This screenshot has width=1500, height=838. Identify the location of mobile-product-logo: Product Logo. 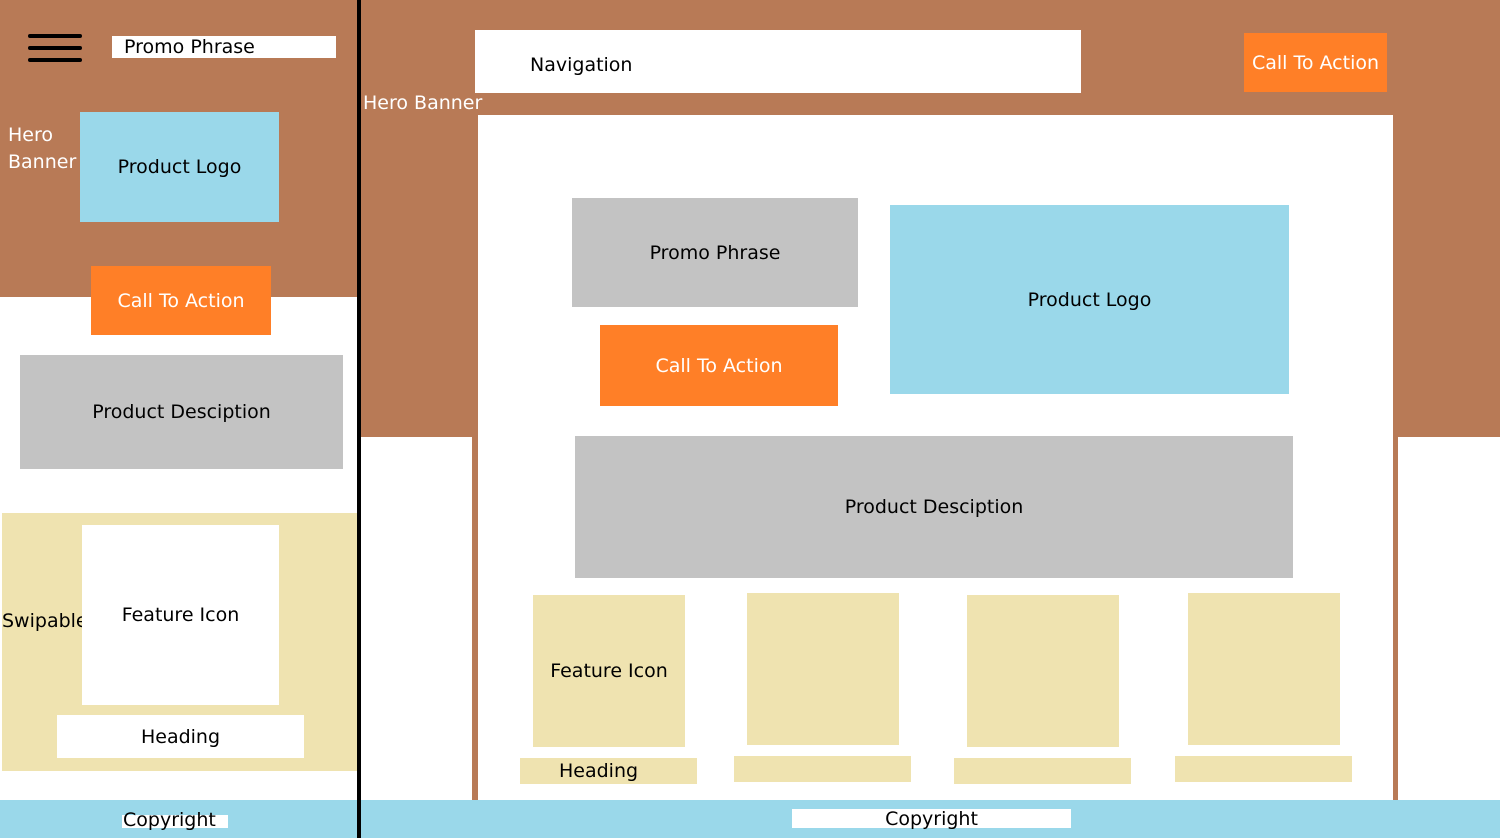
(179, 167).